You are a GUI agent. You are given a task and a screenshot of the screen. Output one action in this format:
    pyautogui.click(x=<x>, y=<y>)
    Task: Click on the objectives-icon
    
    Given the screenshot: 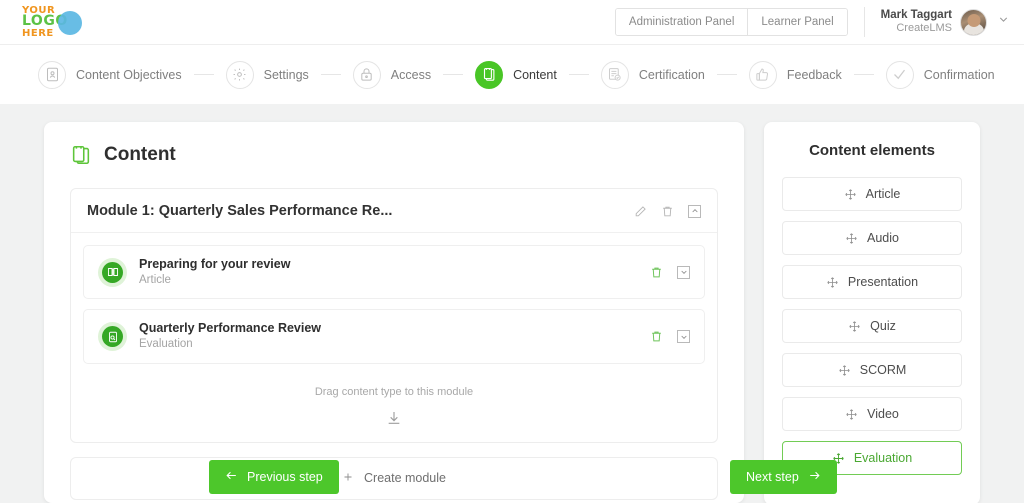 What is the action you would take?
    pyautogui.click(x=52, y=74)
    